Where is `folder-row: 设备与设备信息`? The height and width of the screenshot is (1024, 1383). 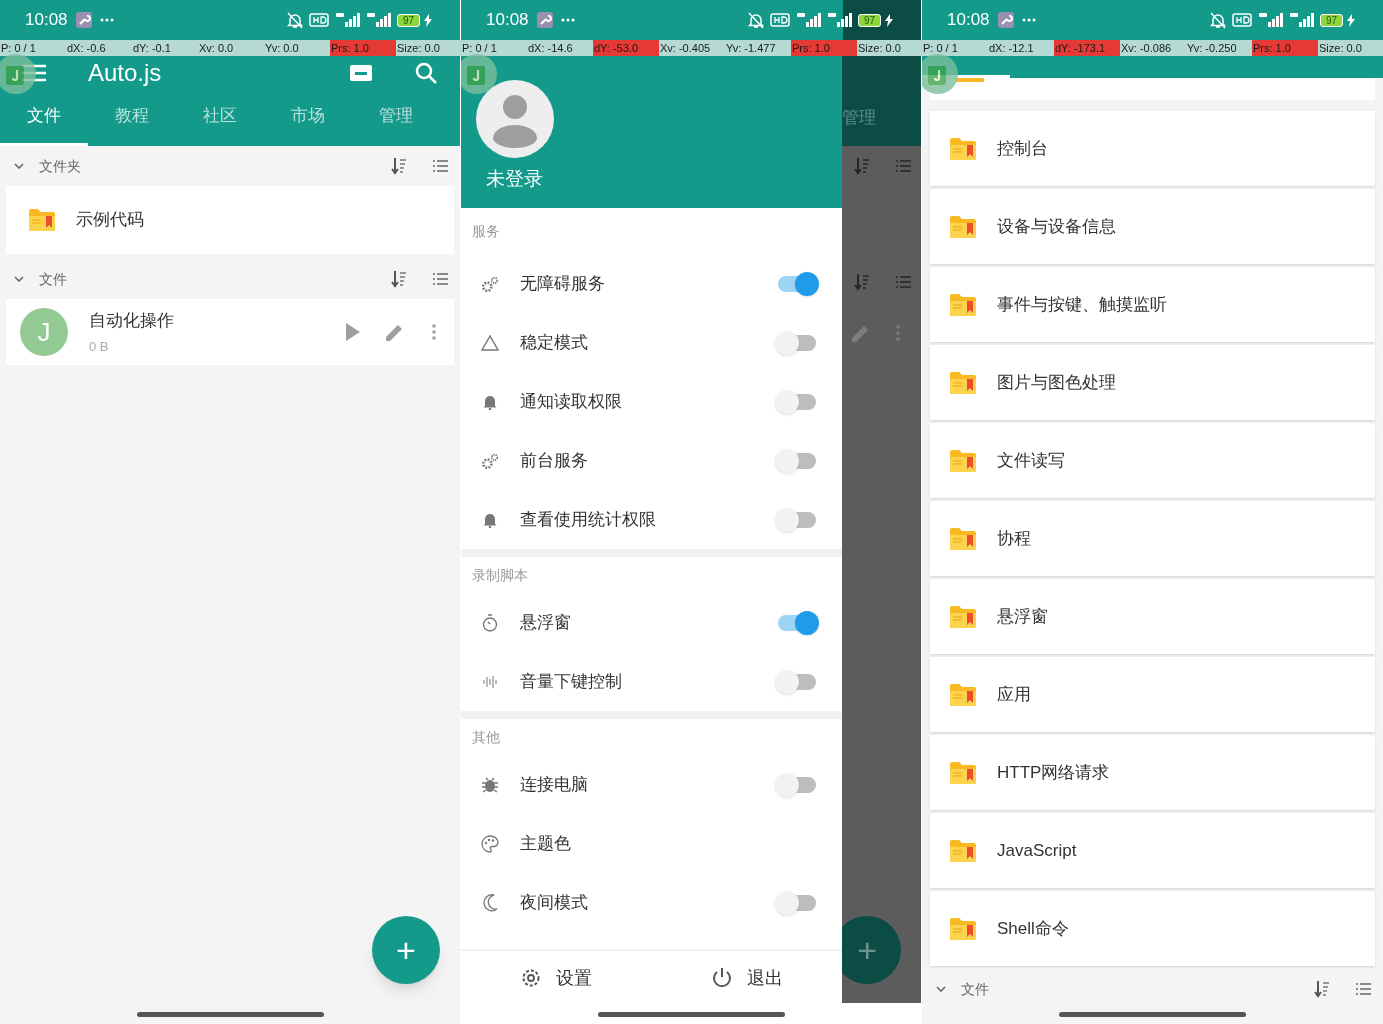
folder-row: 设备与设备信息 is located at coordinates (1152, 226).